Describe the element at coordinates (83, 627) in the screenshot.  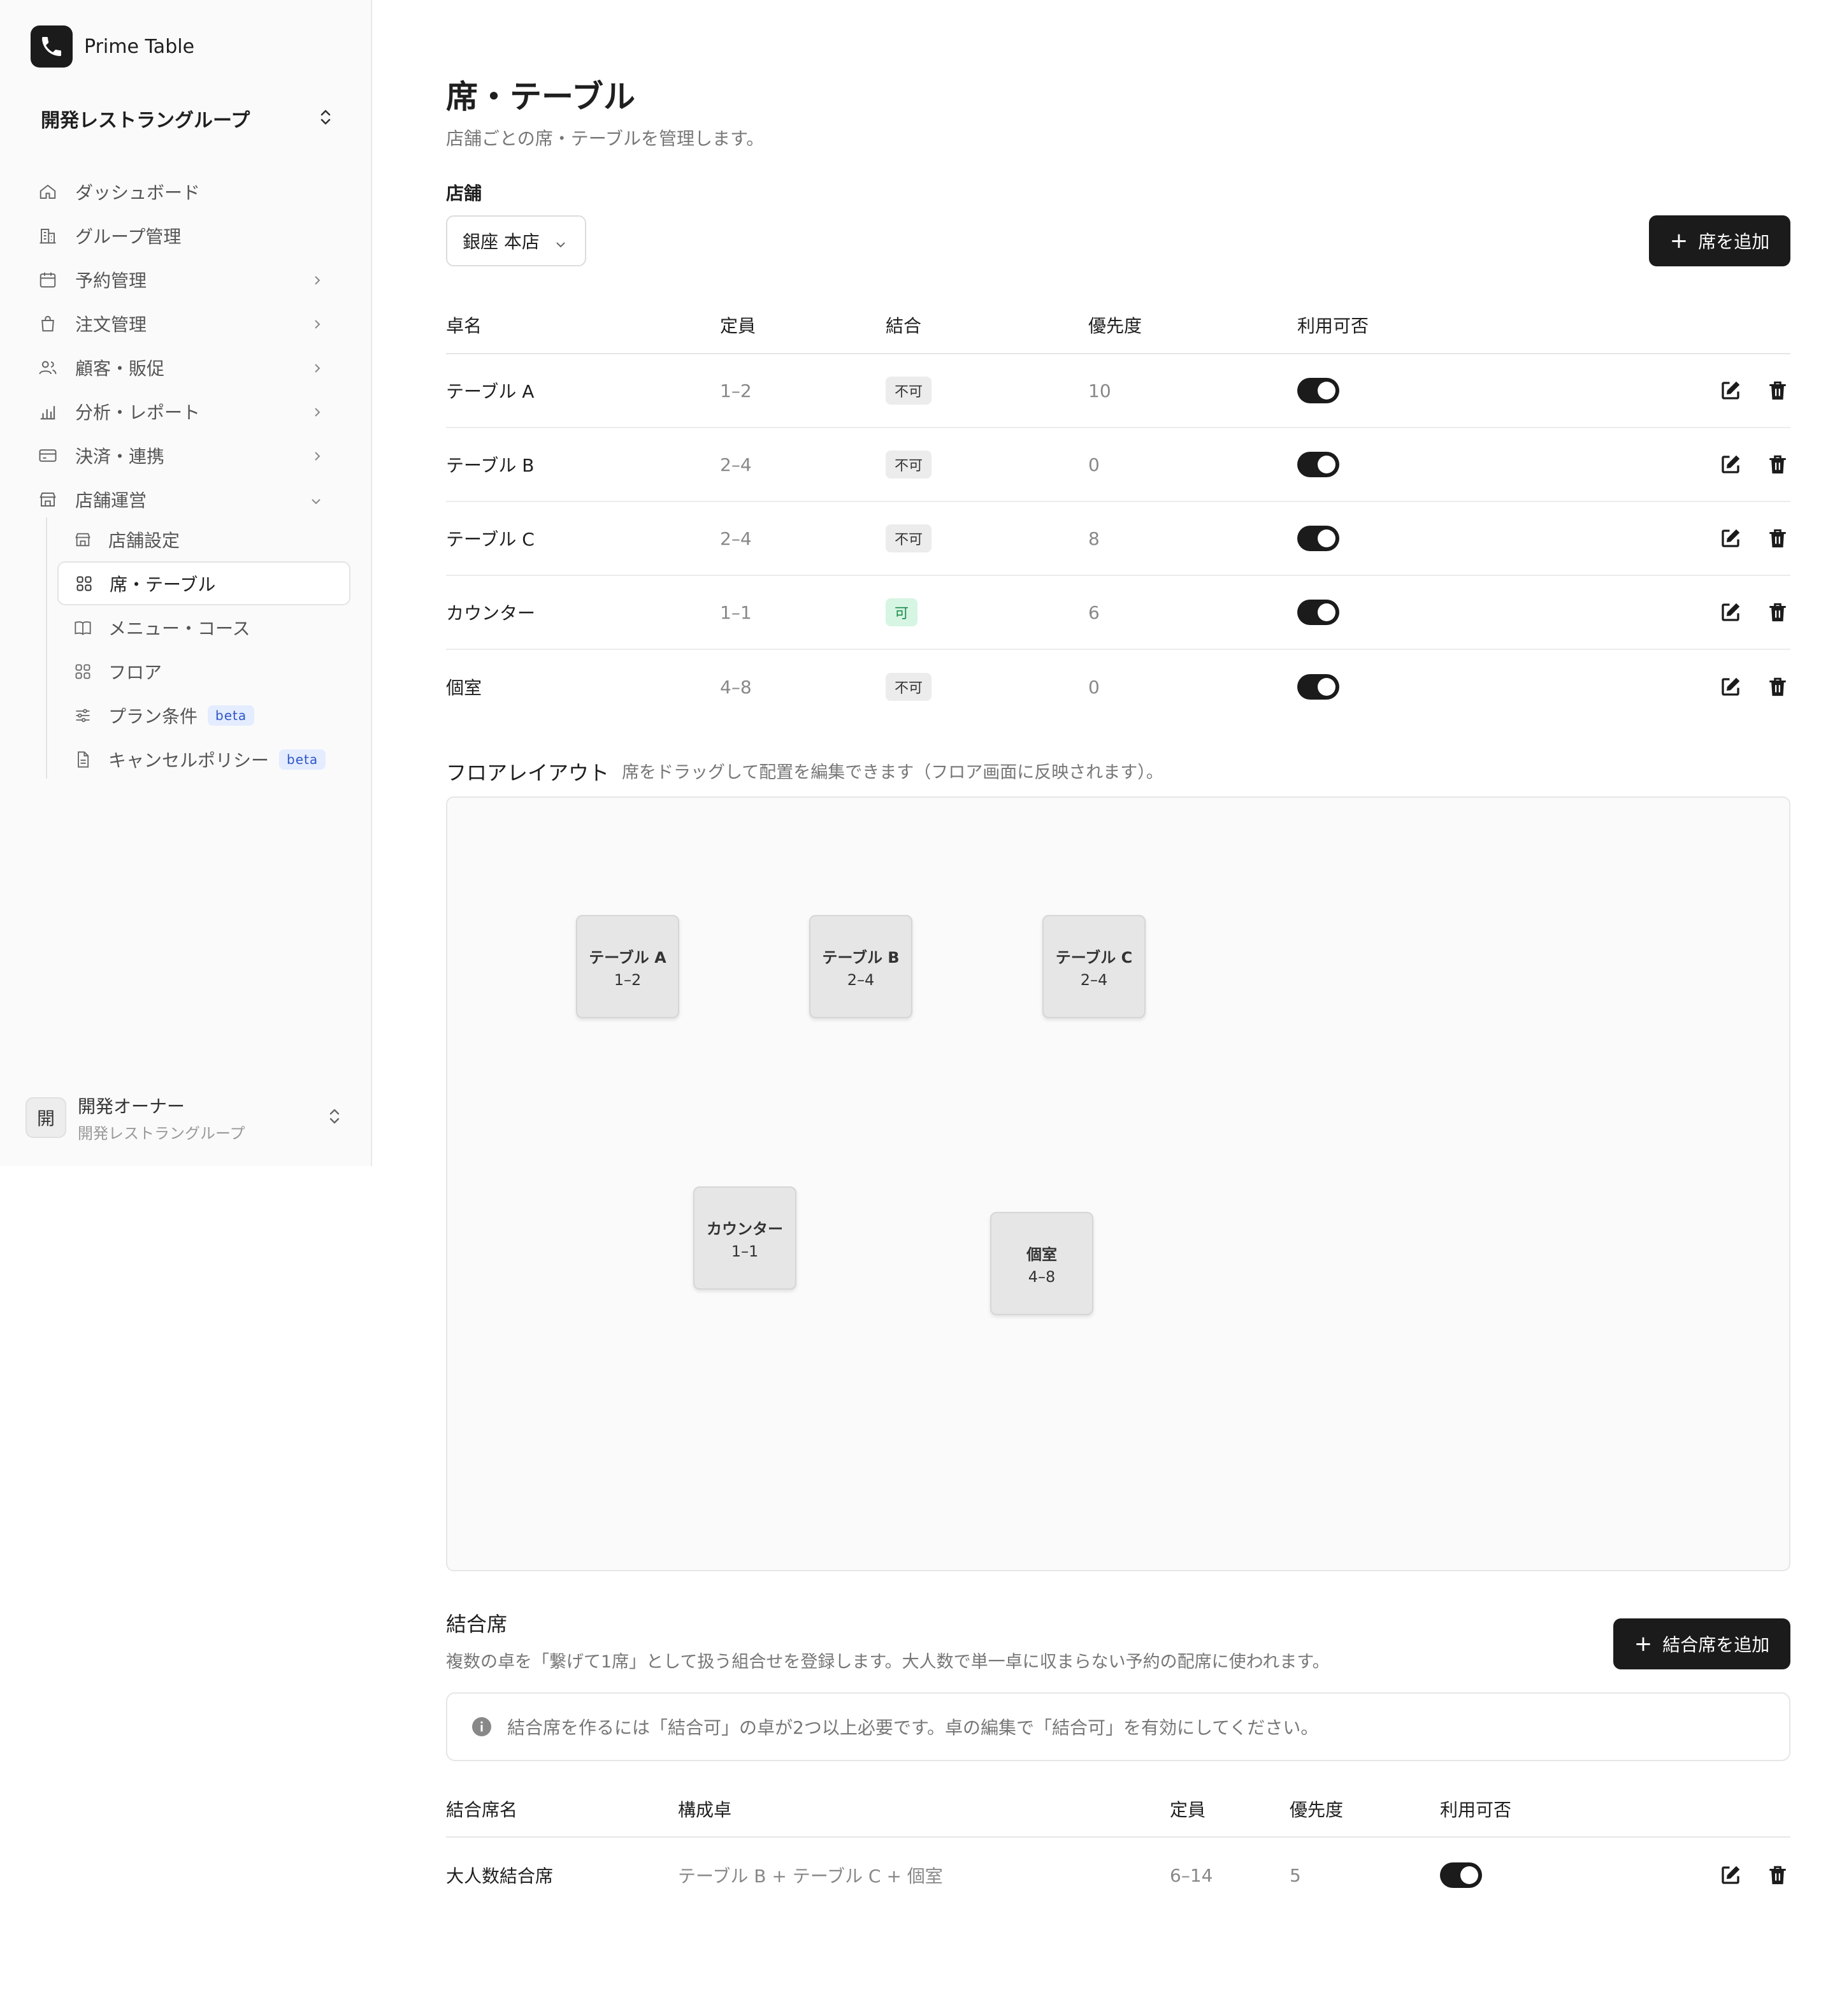
I see `book-icon` at that location.